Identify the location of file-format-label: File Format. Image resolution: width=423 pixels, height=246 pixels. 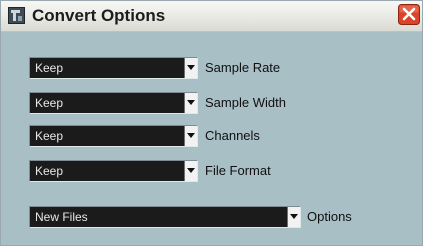
(238, 170).